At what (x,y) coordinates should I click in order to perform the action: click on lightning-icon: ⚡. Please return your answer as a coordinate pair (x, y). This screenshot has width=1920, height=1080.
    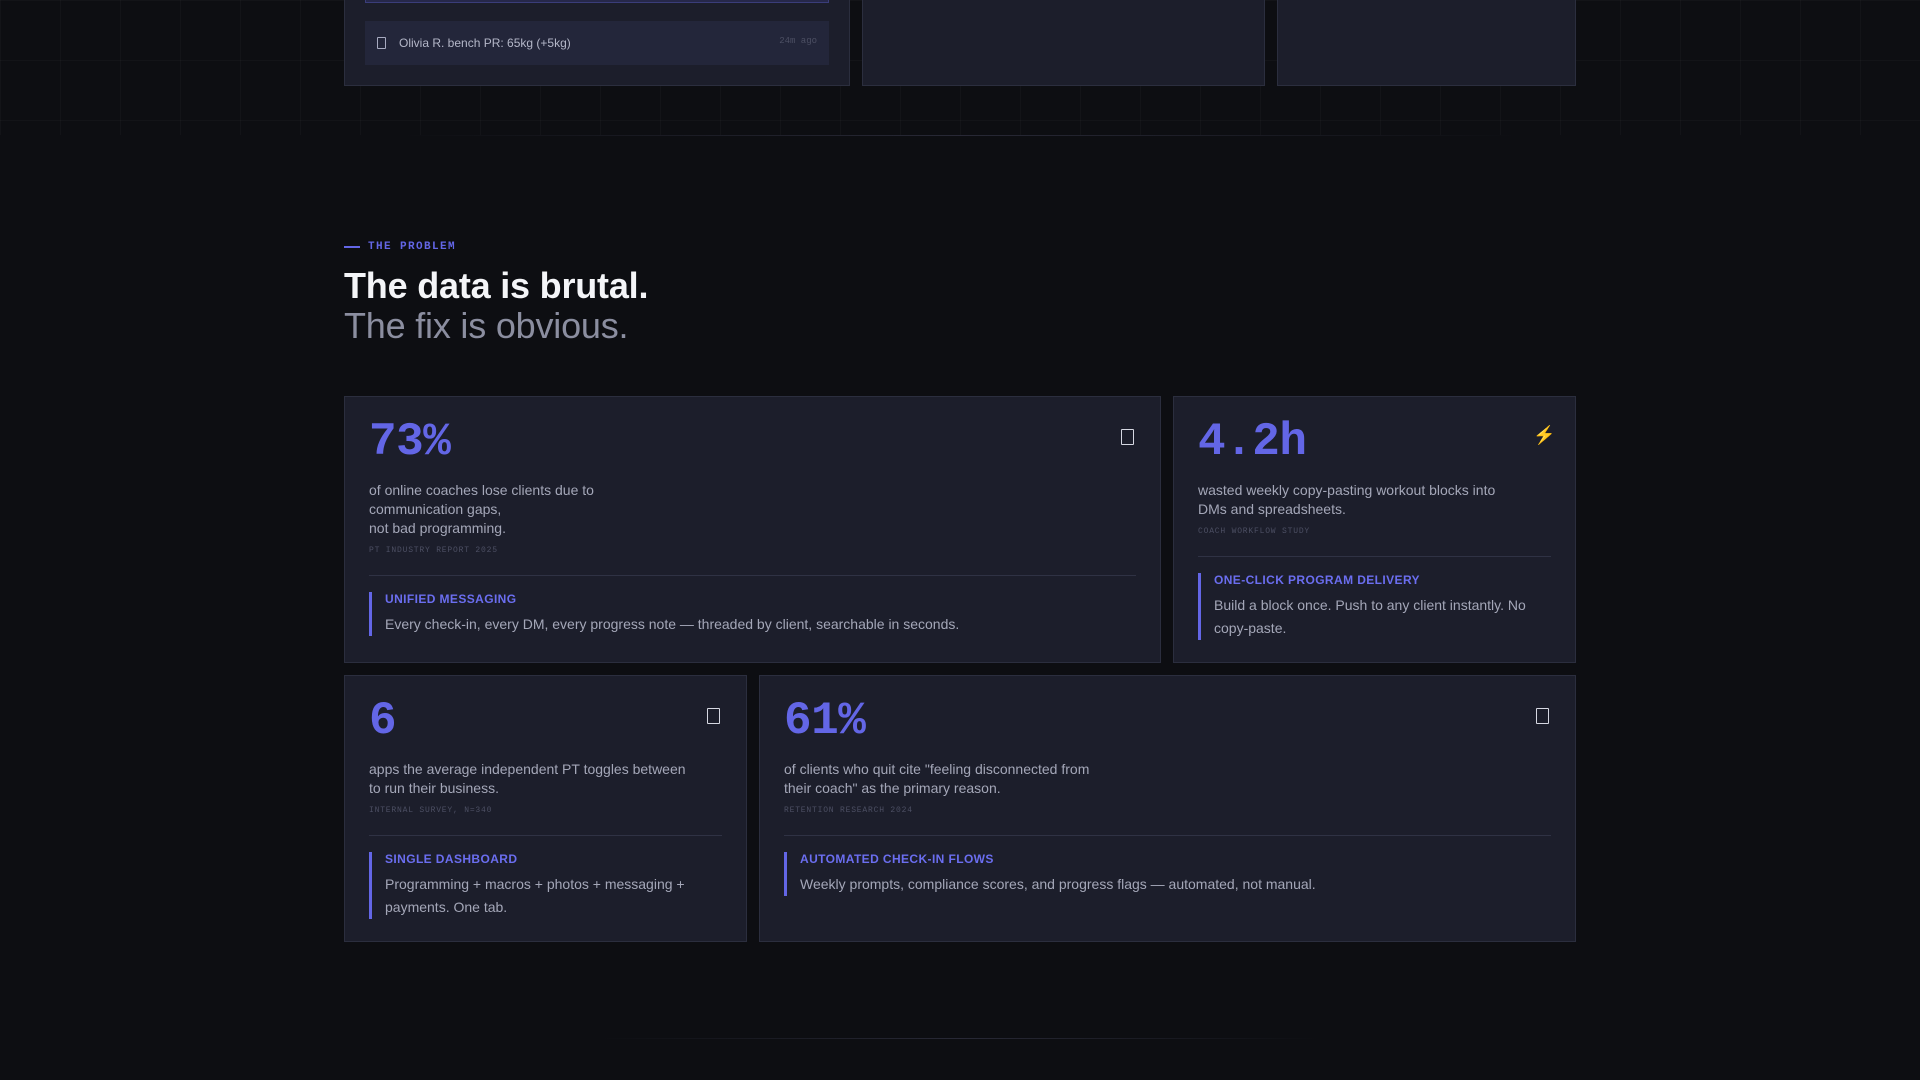
    Looking at the image, I should click on (1544, 435).